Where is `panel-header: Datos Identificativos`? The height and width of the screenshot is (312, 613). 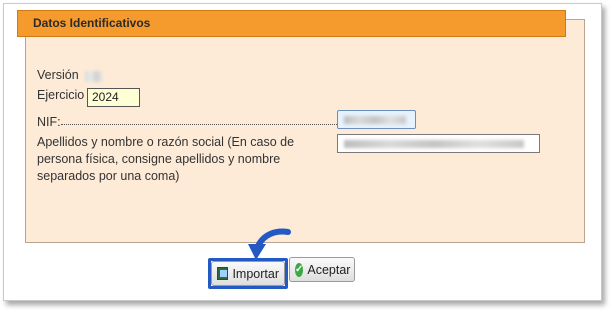 panel-header: Datos Identificativos is located at coordinates (291, 23).